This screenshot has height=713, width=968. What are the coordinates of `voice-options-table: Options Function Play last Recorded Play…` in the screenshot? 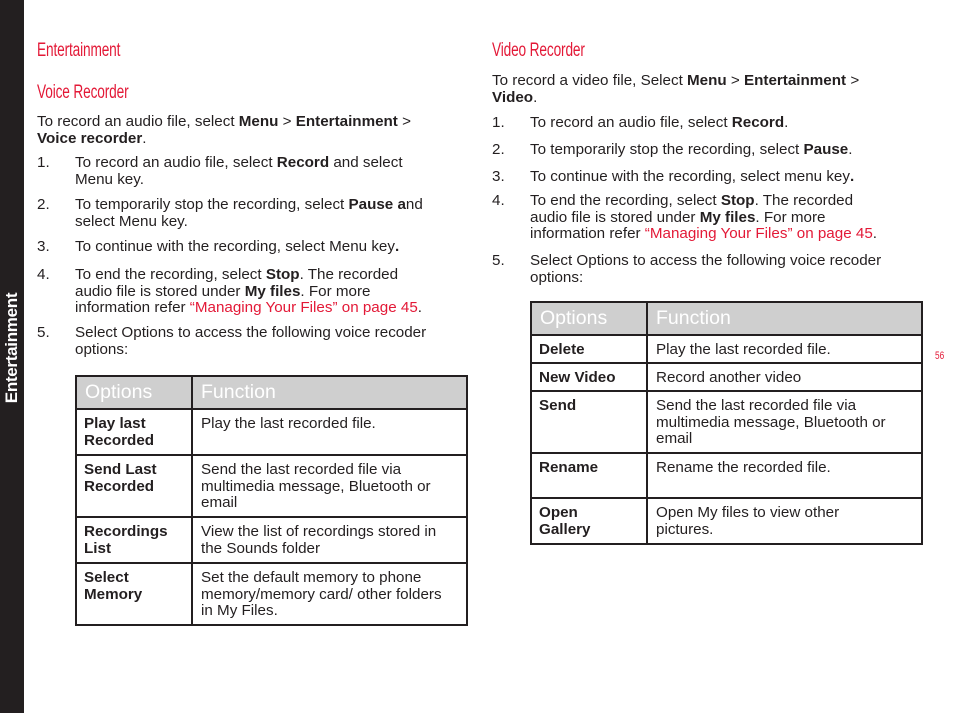 It's located at (271, 500).